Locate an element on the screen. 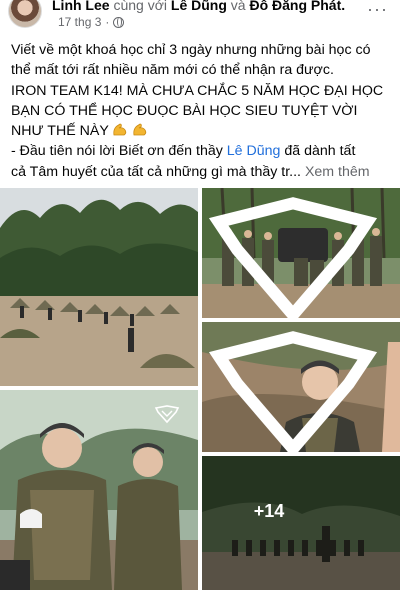 This screenshot has height=600, width=400. post-meta: 17 thg 3 · is located at coordinates (91, 22).